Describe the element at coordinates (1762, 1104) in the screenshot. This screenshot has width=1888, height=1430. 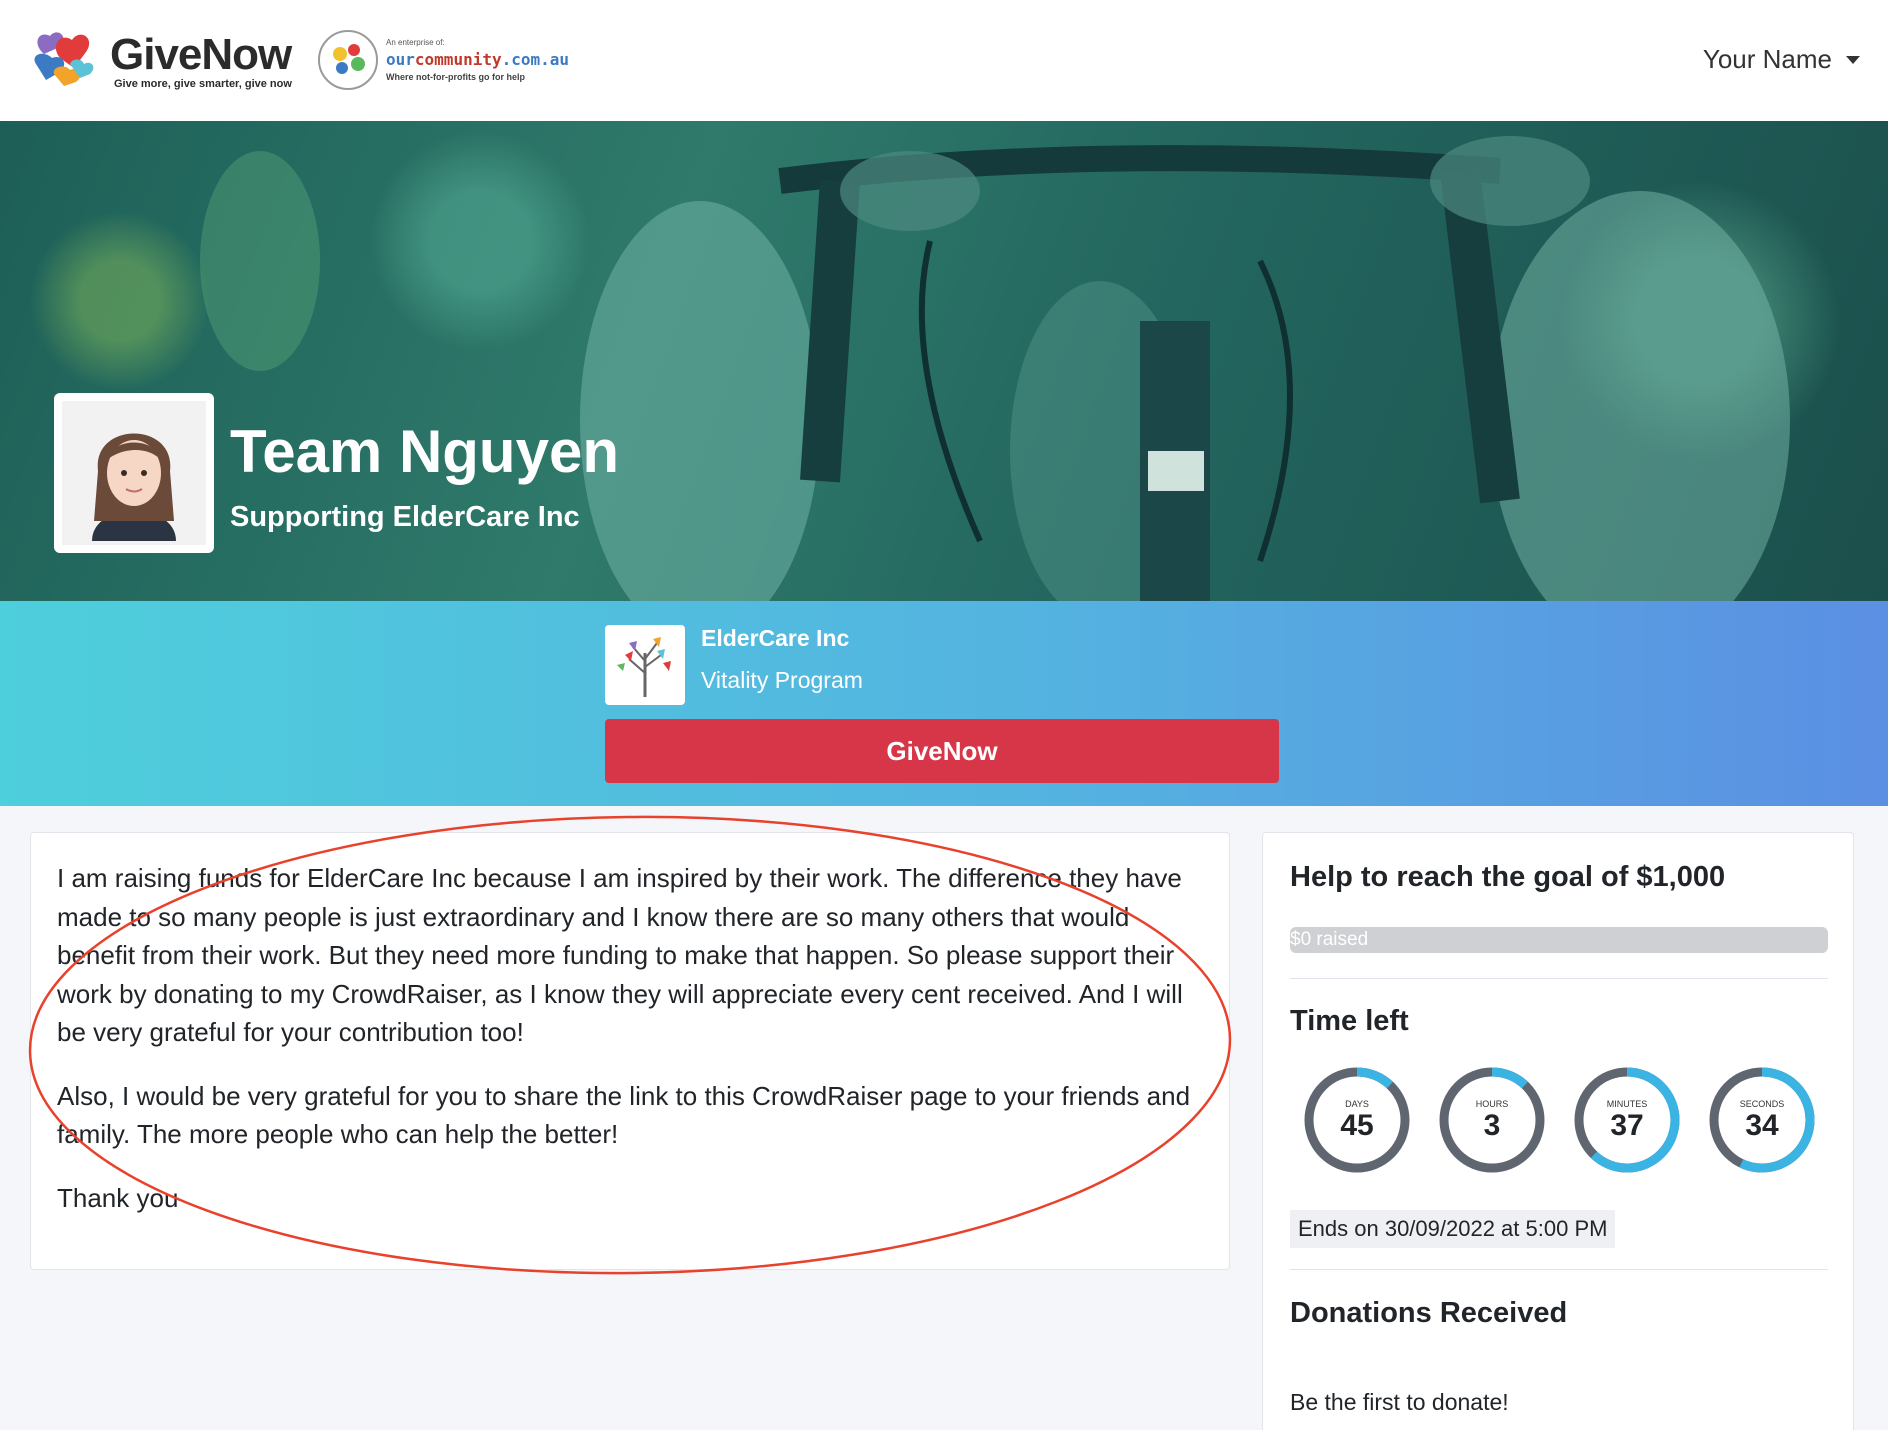
I see `timer-label: SECONDS` at that location.